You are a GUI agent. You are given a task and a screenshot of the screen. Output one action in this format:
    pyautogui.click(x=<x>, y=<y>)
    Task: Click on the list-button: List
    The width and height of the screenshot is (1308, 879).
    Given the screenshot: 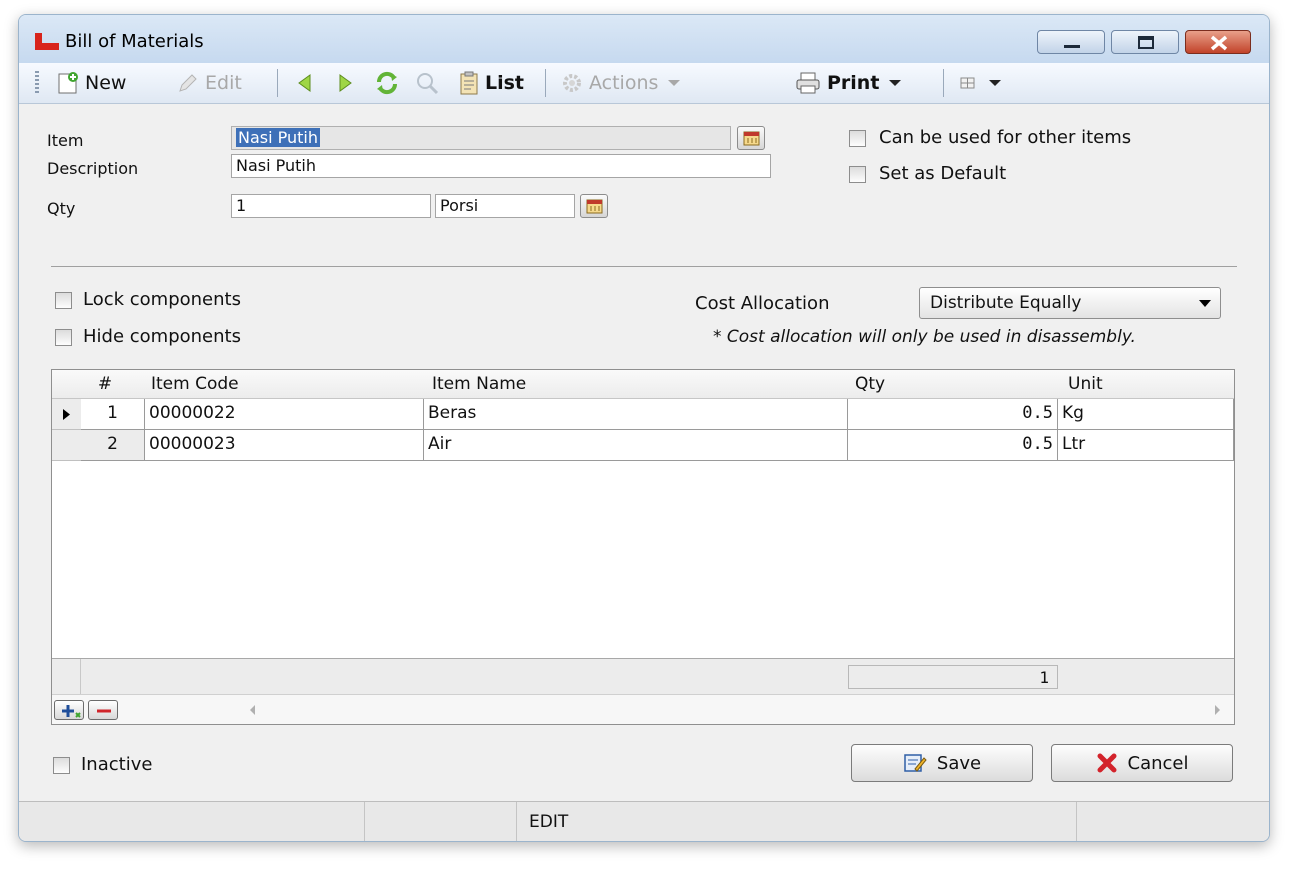 What is the action you would take?
    pyautogui.click(x=491, y=83)
    